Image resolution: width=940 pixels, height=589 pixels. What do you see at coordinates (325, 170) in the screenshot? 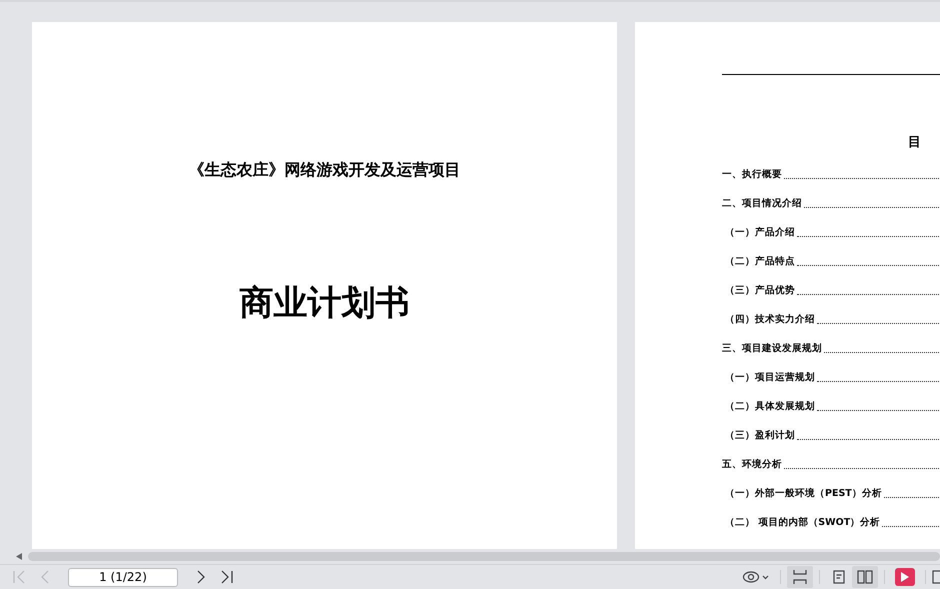
I see `document-subtitle: 《生态农庄》网络游戏开发及运营项目` at bounding box center [325, 170].